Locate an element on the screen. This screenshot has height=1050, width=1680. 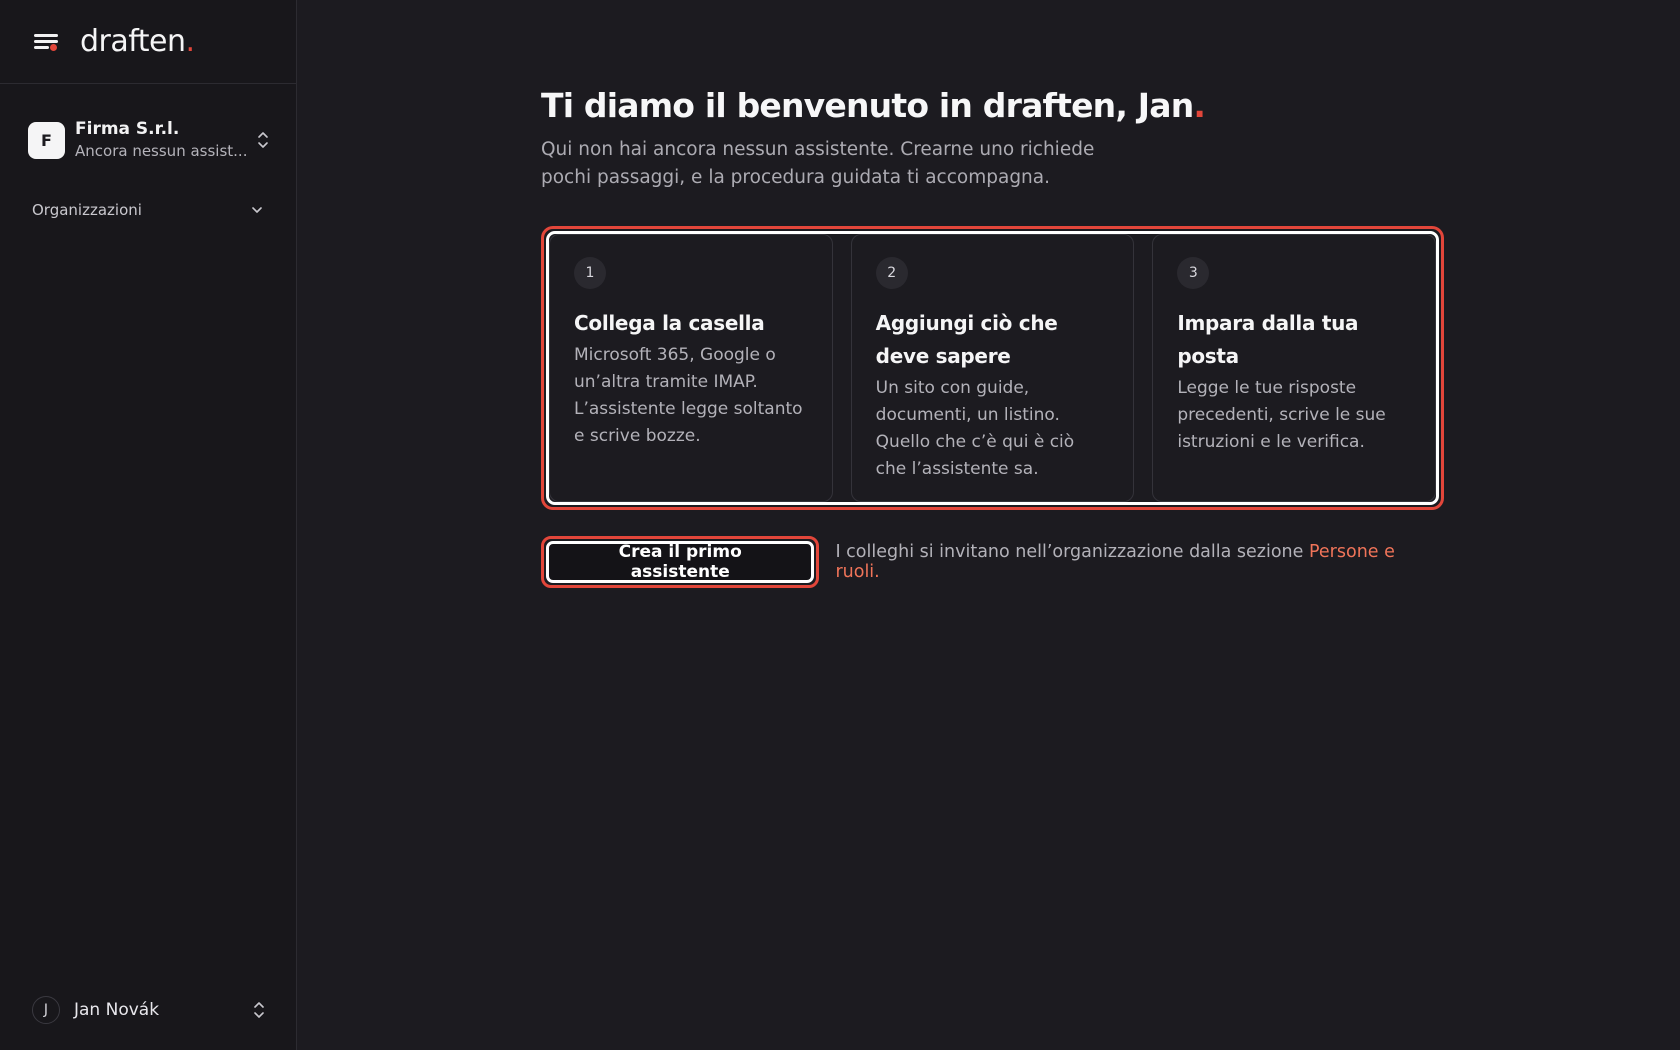
create-first-assistant-button: Crea il primo assistente is located at coordinates (680, 562).